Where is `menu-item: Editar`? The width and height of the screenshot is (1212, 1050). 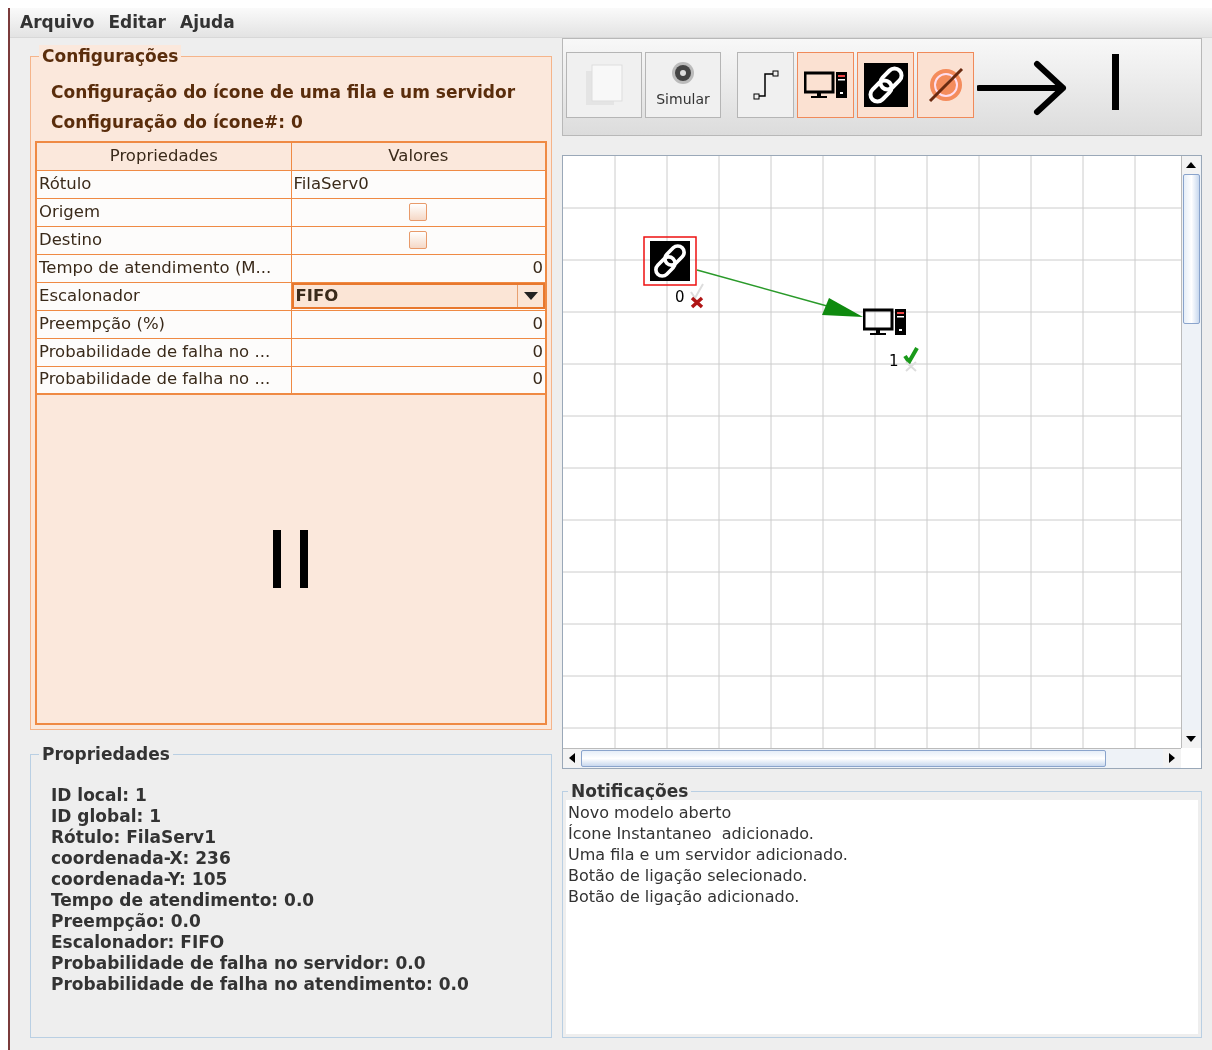
menu-item: Editar is located at coordinates (137, 22).